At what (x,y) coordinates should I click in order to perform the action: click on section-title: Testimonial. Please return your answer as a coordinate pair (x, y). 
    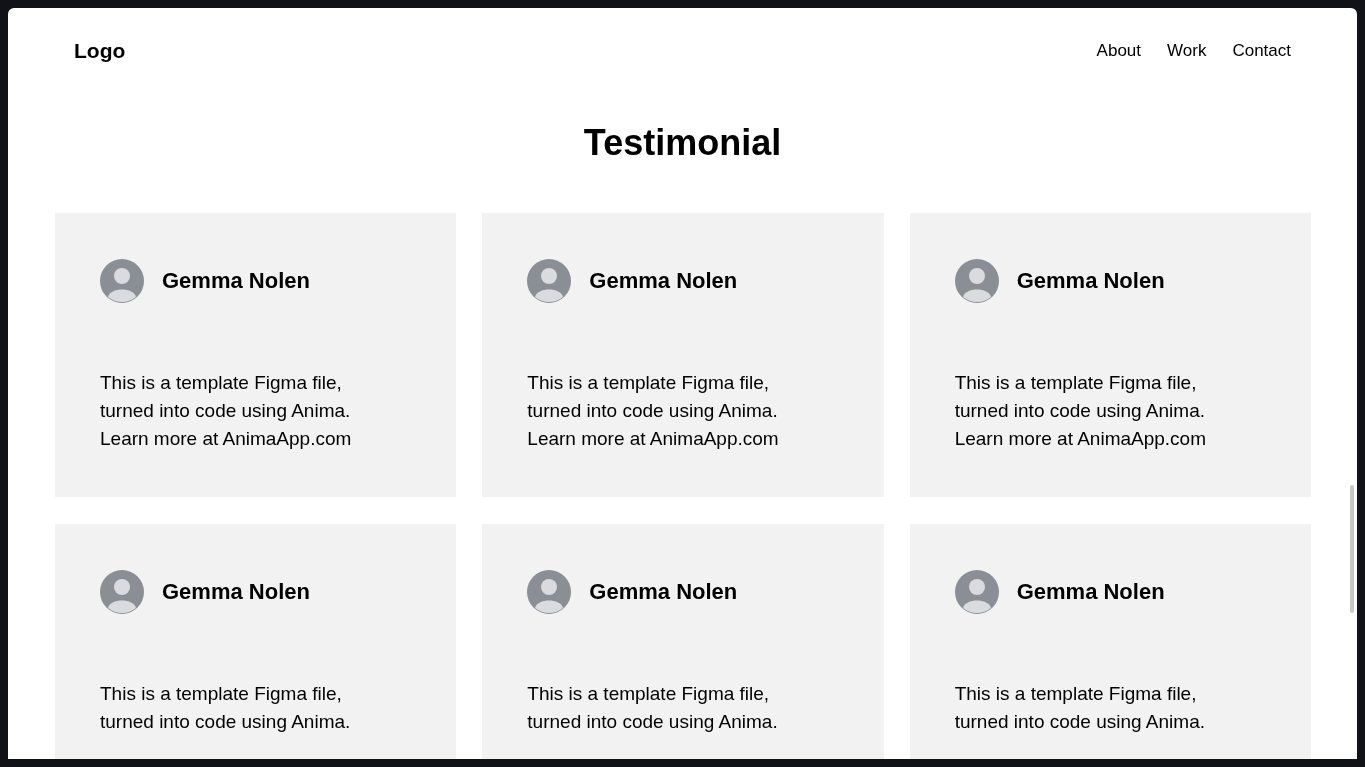
    Looking at the image, I should click on (682, 143).